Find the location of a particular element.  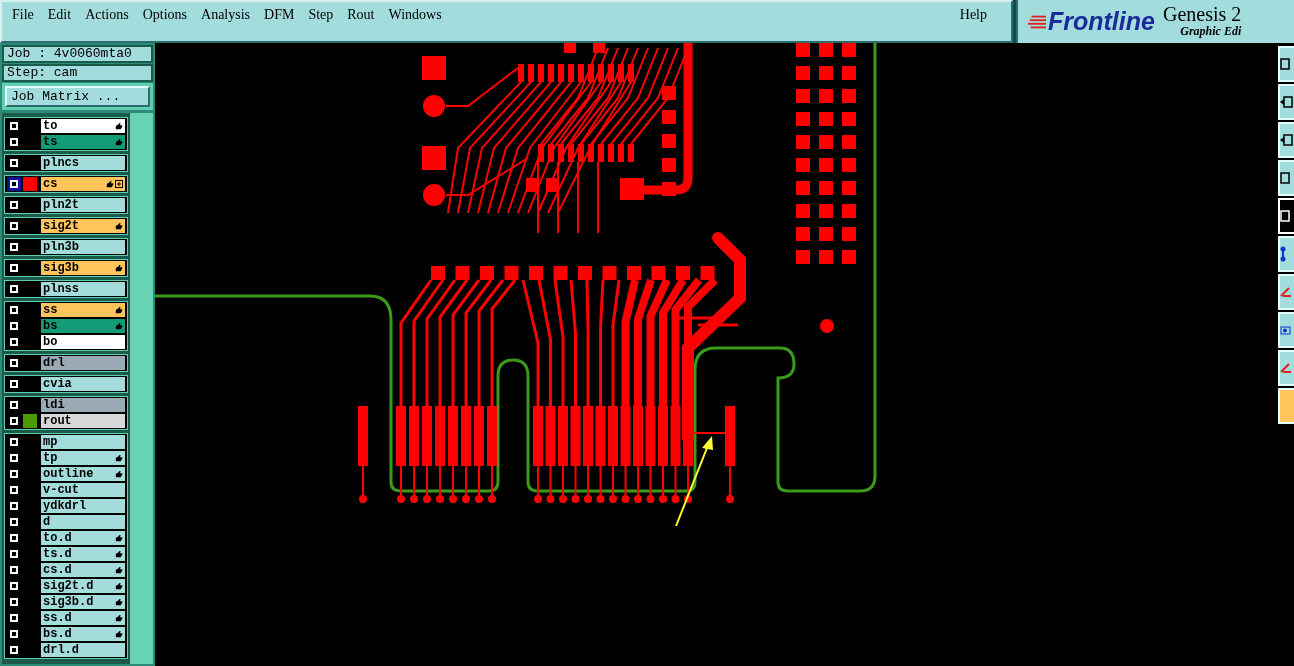

brand-name: Frontline is located at coordinates (1101, 21).